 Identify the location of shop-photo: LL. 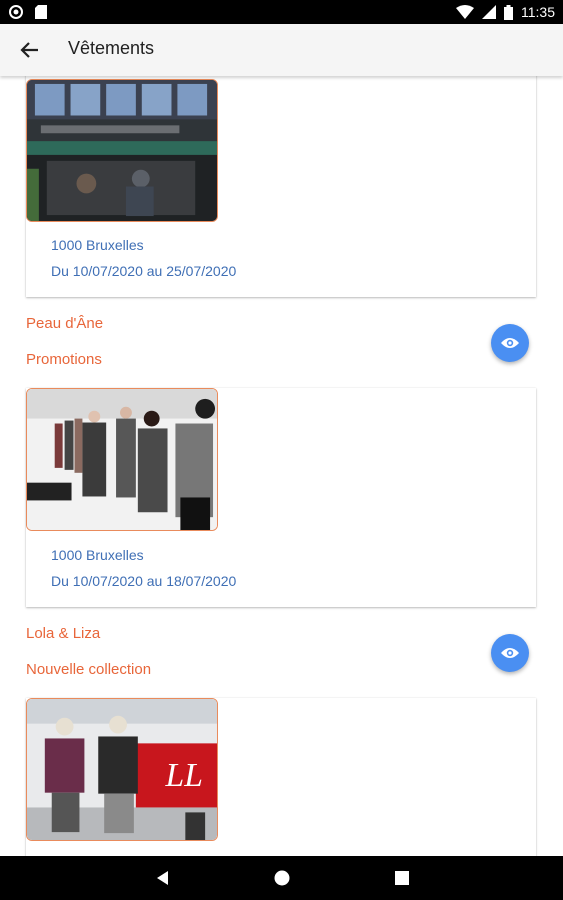
(122, 769).